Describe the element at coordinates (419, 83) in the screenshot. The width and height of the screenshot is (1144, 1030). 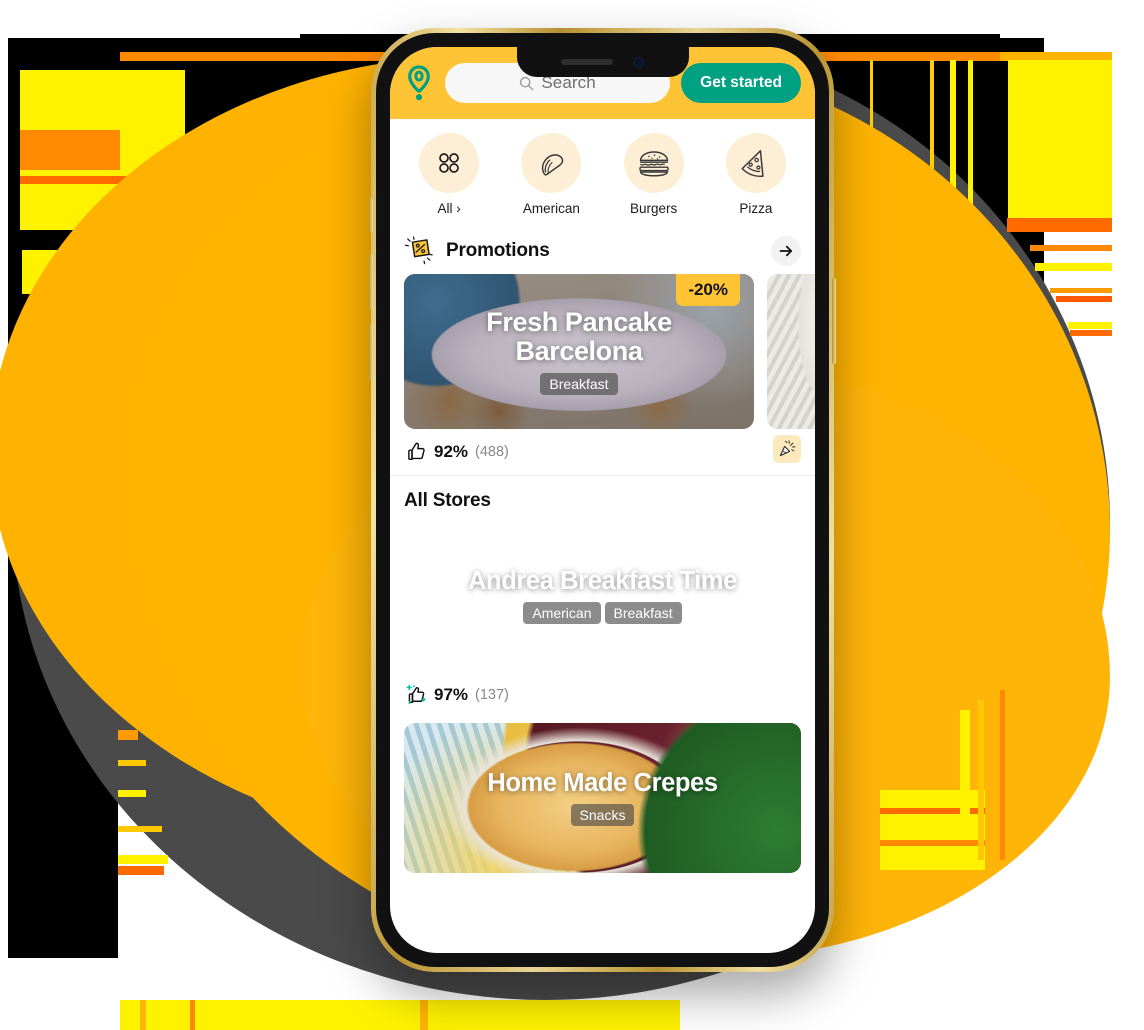
I see `location-pin-icon` at that location.